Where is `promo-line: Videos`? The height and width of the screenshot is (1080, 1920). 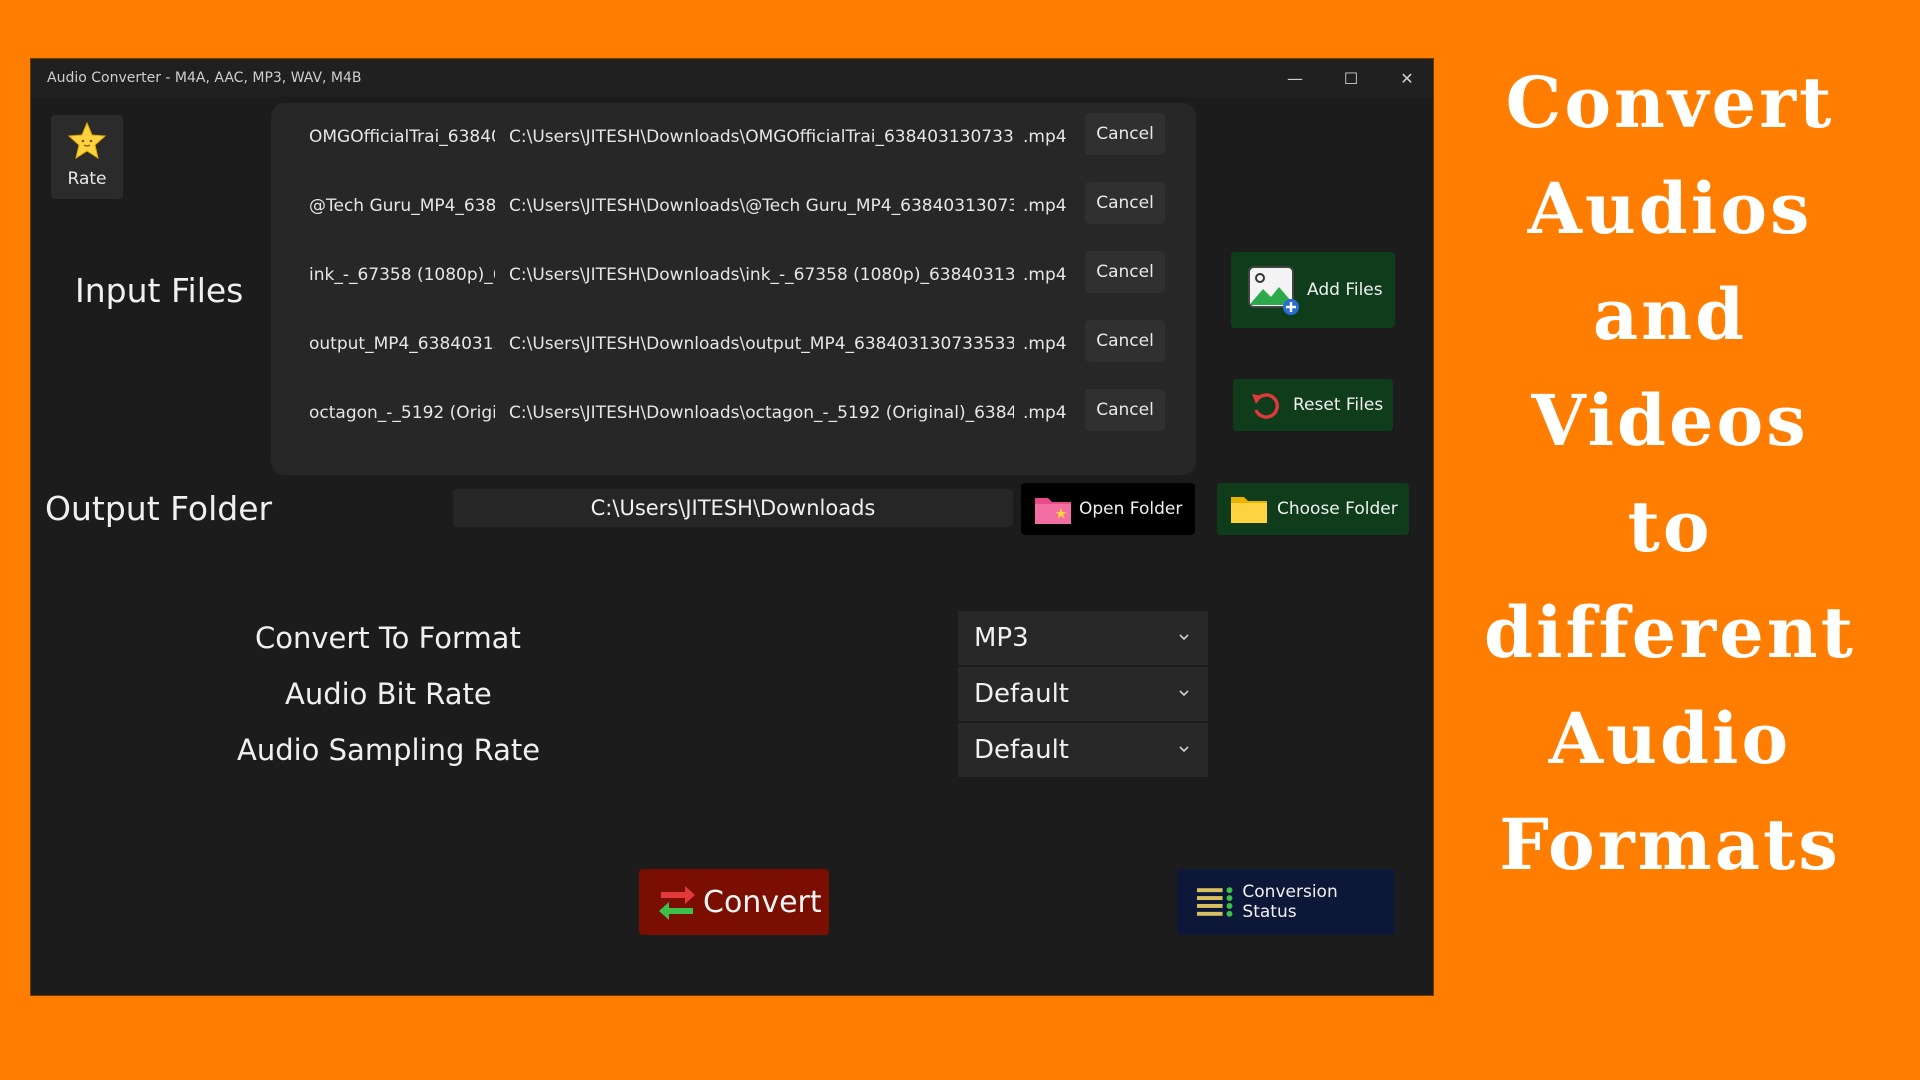
promo-line: Videos is located at coordinates (1670, 420).